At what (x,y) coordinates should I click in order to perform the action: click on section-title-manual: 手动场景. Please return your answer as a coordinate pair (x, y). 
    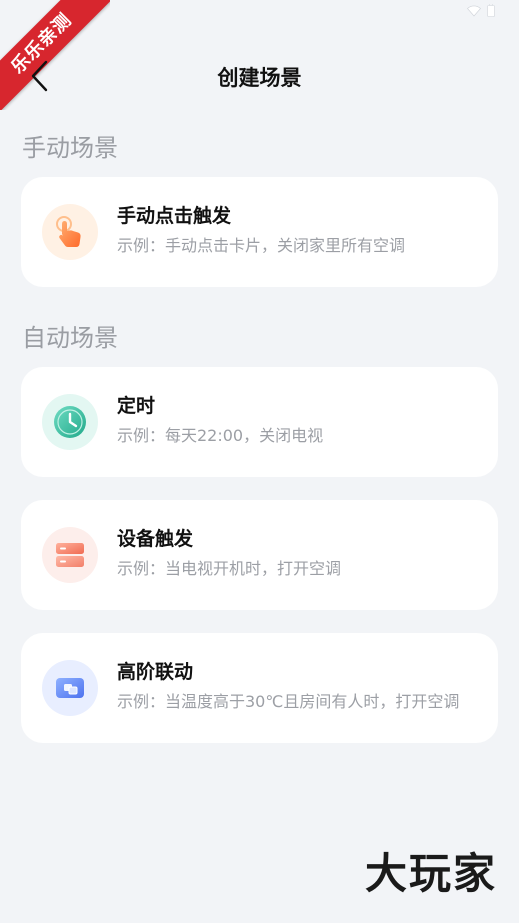
    Looking at the image, I should click on (70, 148).